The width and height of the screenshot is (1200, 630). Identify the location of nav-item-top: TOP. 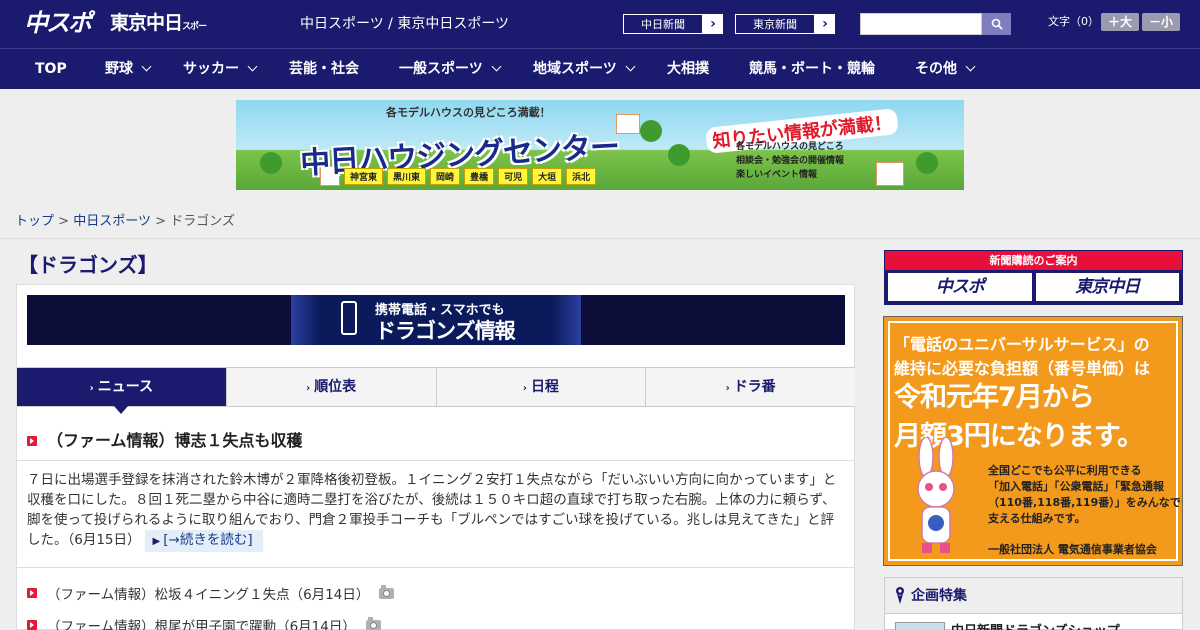
(51, 69).